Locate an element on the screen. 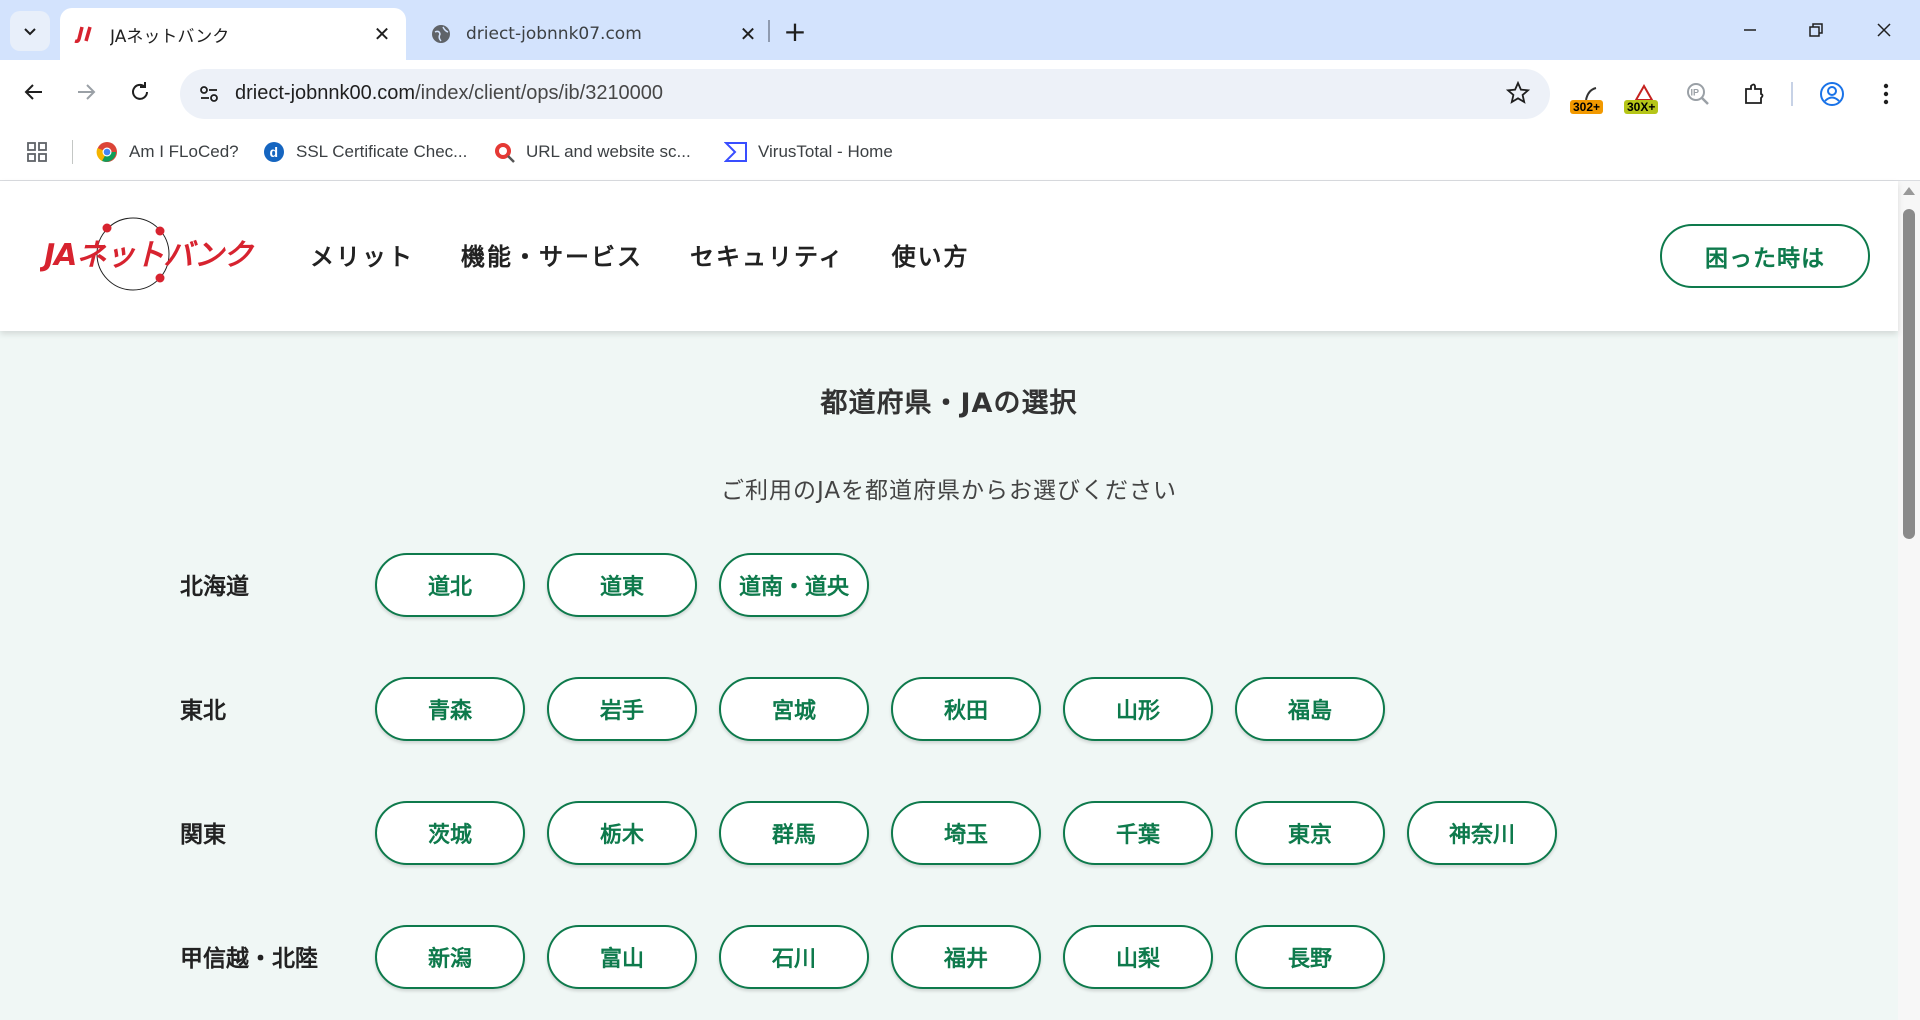 This screenshot has width=1920, height=1020. svg-text: d is located at coordinates (274, 152).